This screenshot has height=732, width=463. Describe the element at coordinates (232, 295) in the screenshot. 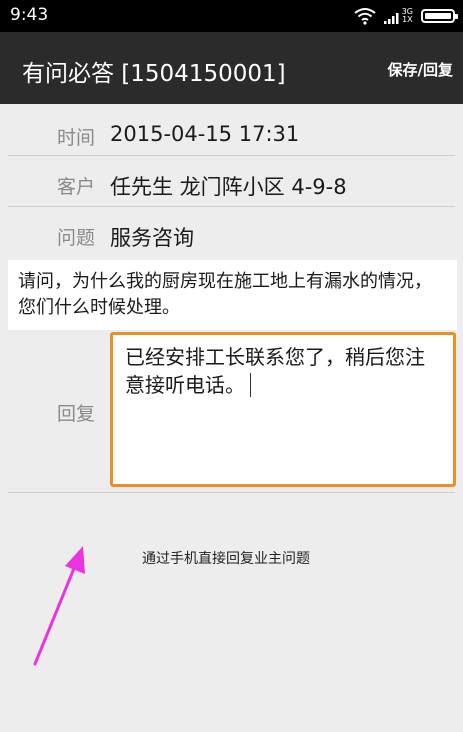

I see `question-text: 请问，为什么我的厨房现在施工地上有漏水的情况，您们什么时候处理。` at that location.